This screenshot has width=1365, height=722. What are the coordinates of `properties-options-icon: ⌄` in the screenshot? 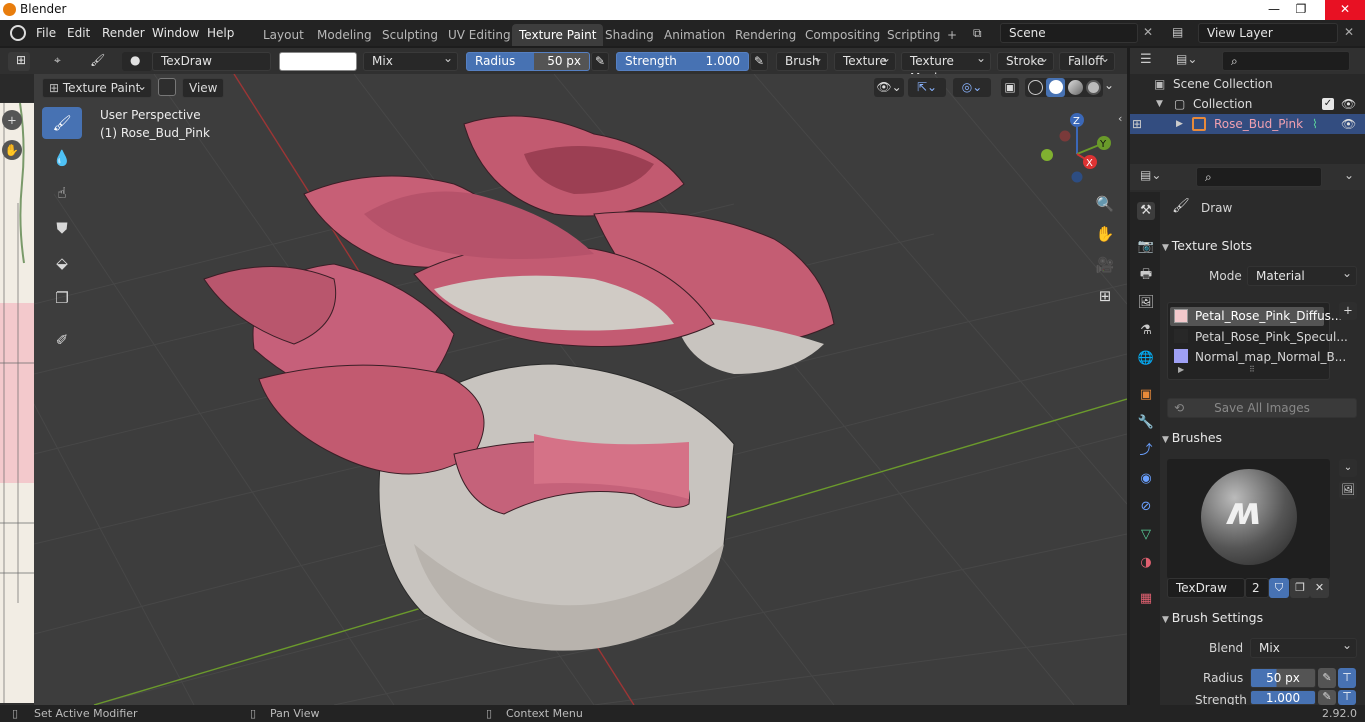 It's located at (1349, 175).